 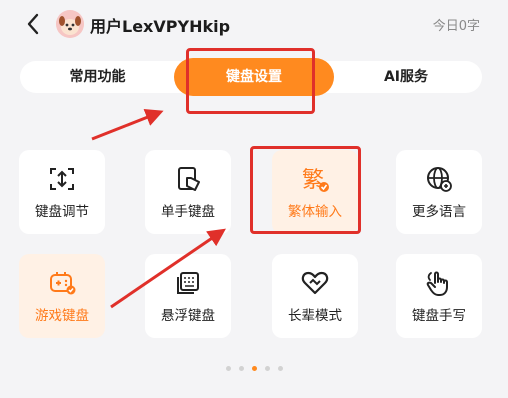 I want to click on grid-item-label: 单手键盘, so click(x=188, y=212).